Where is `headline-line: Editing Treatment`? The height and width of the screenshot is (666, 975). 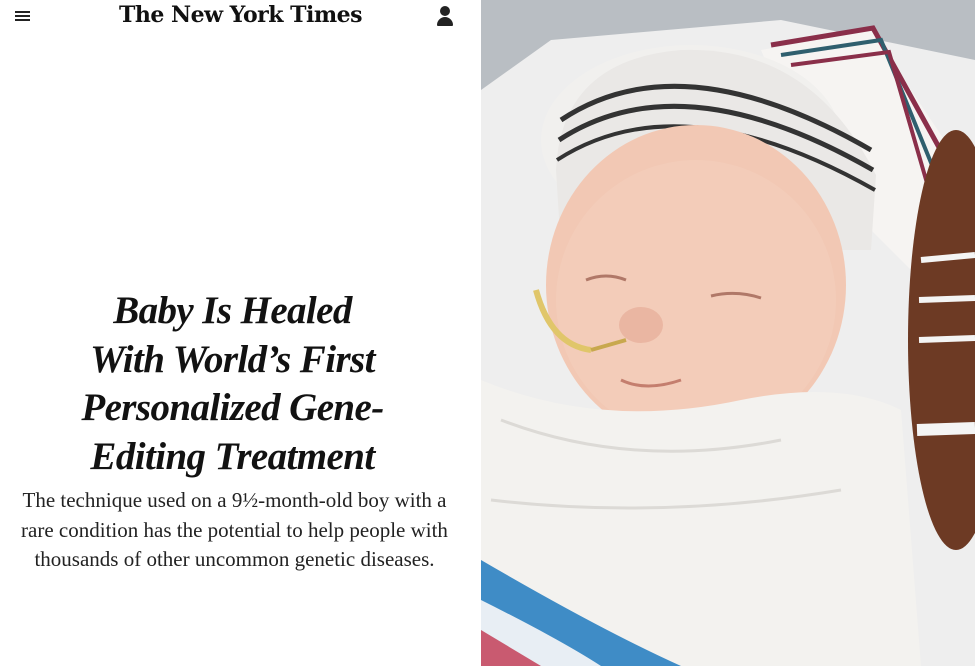
headline-line: Editing Treatment is located at coordinates (232, 456).